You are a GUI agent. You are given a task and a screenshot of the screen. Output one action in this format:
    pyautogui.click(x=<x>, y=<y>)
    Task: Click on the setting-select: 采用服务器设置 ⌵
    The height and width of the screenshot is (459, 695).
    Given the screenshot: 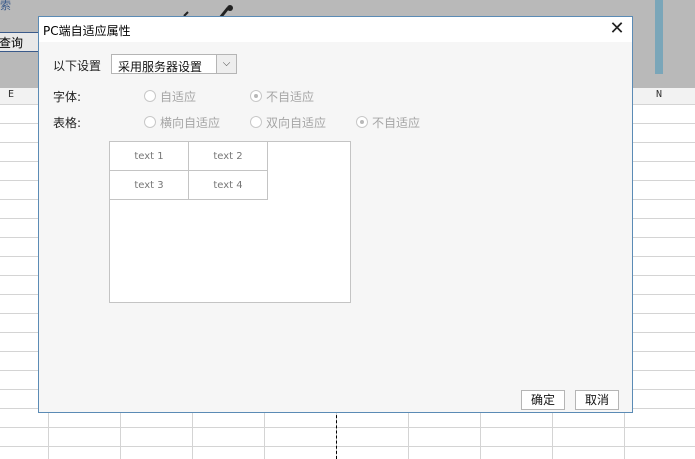 What is the action you would take?
    pyautogui.click(x=174, y=64)
    